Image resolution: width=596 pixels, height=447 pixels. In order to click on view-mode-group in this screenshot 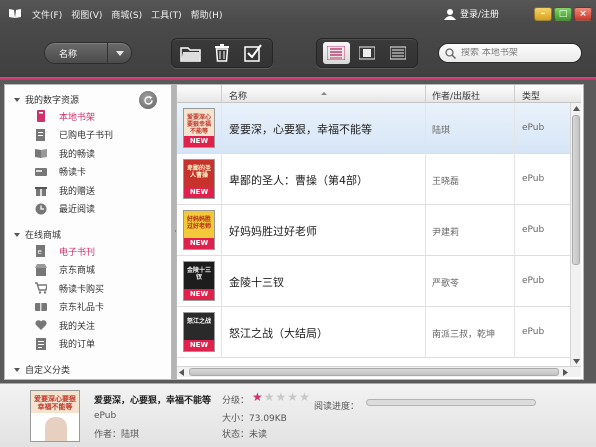, I will do `click(367, 53)`.